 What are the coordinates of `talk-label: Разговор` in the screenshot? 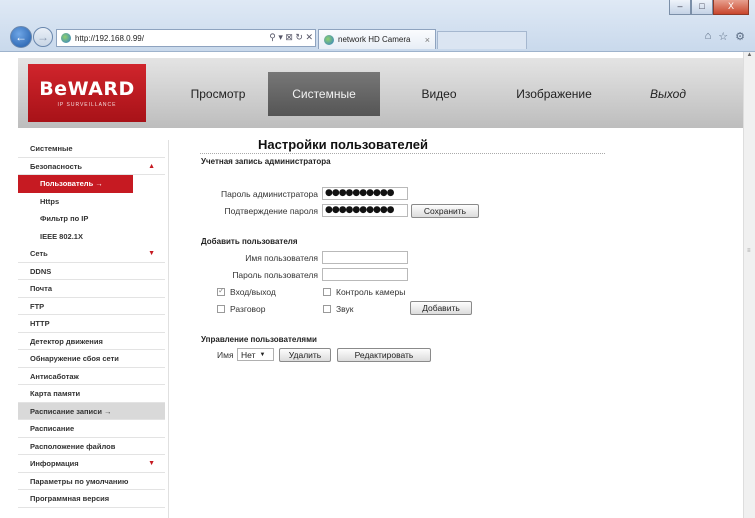 It's located at (248, 309).